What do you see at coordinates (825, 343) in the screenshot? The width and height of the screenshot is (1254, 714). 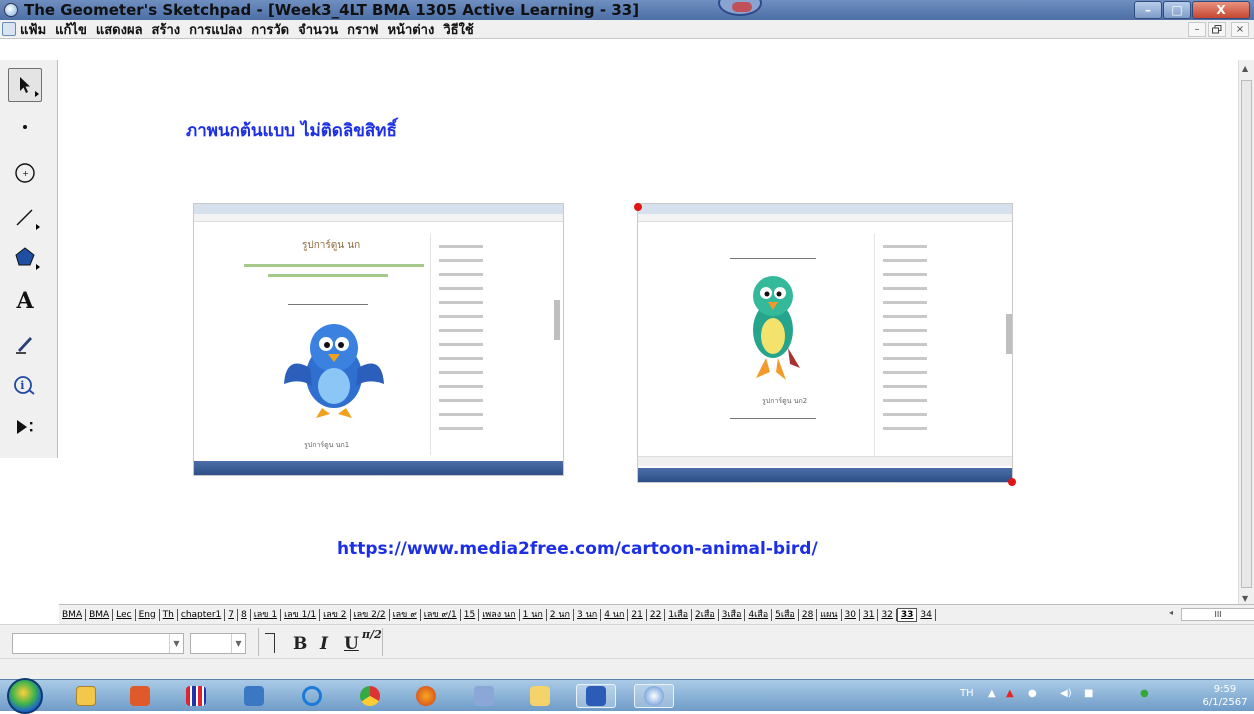 I see `right-screenshot-image: รูปการ์ตูน นก2` at bounding box center [825, 343].